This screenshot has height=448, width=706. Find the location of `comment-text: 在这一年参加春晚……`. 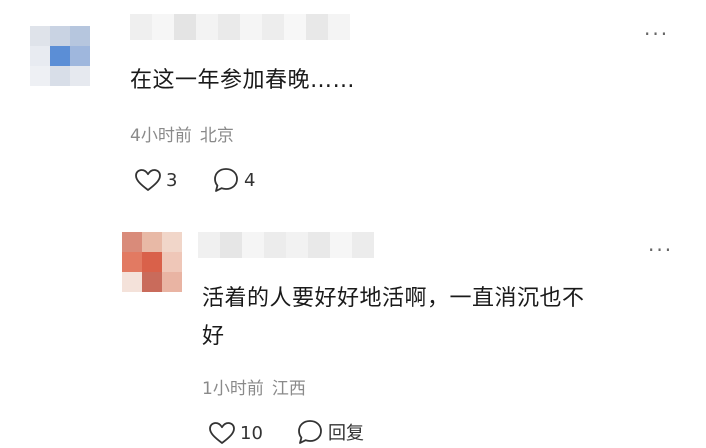

comment-text: 在这一年参加春晚…… is located at coordinates (243, 80).